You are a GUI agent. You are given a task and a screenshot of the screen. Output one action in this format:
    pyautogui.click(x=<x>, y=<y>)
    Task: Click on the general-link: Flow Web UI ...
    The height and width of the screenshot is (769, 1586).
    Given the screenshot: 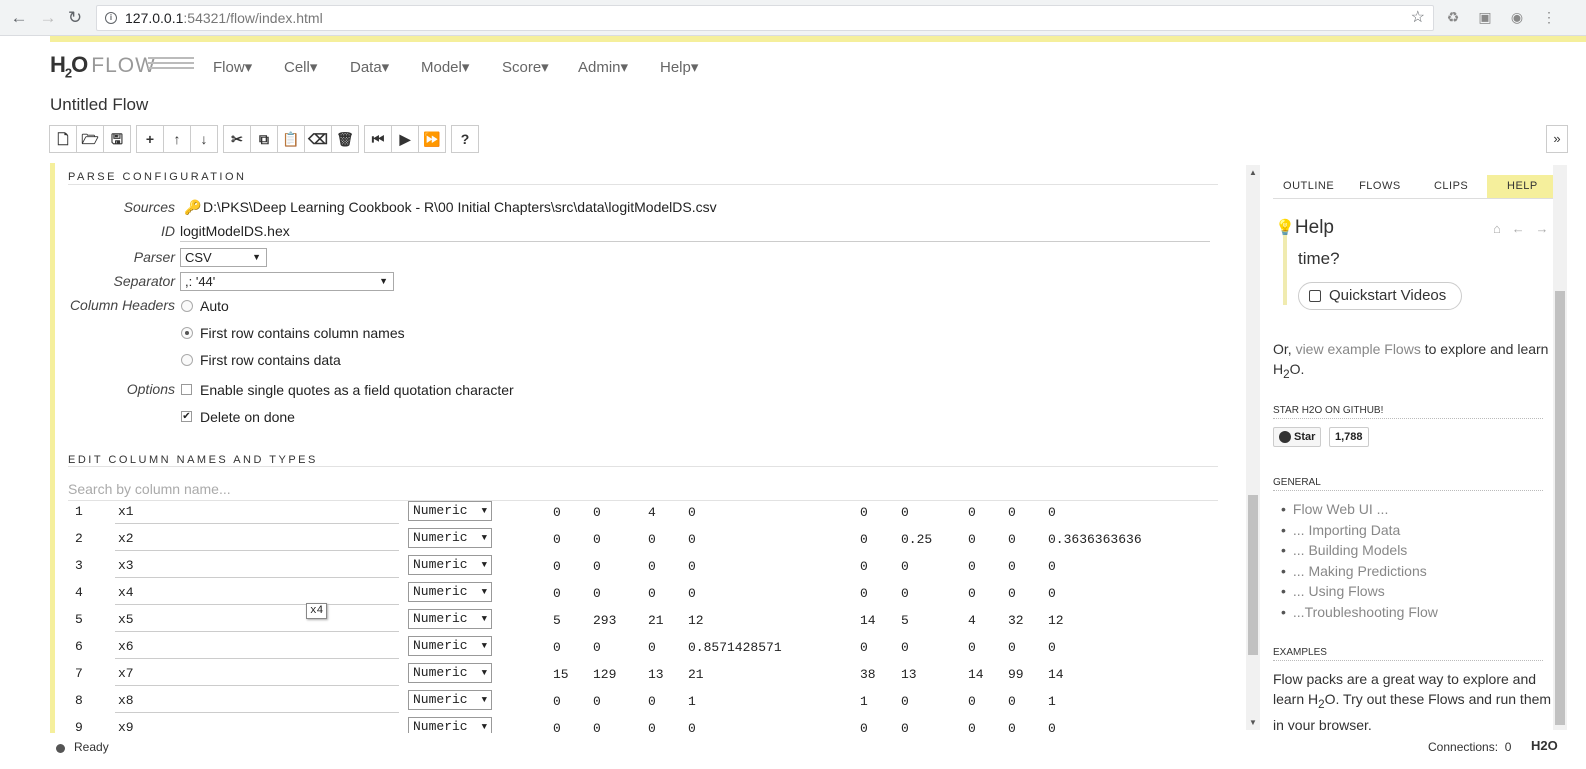 What is the action you would take?
    pyautogui.click(x=1359, y=509)
    